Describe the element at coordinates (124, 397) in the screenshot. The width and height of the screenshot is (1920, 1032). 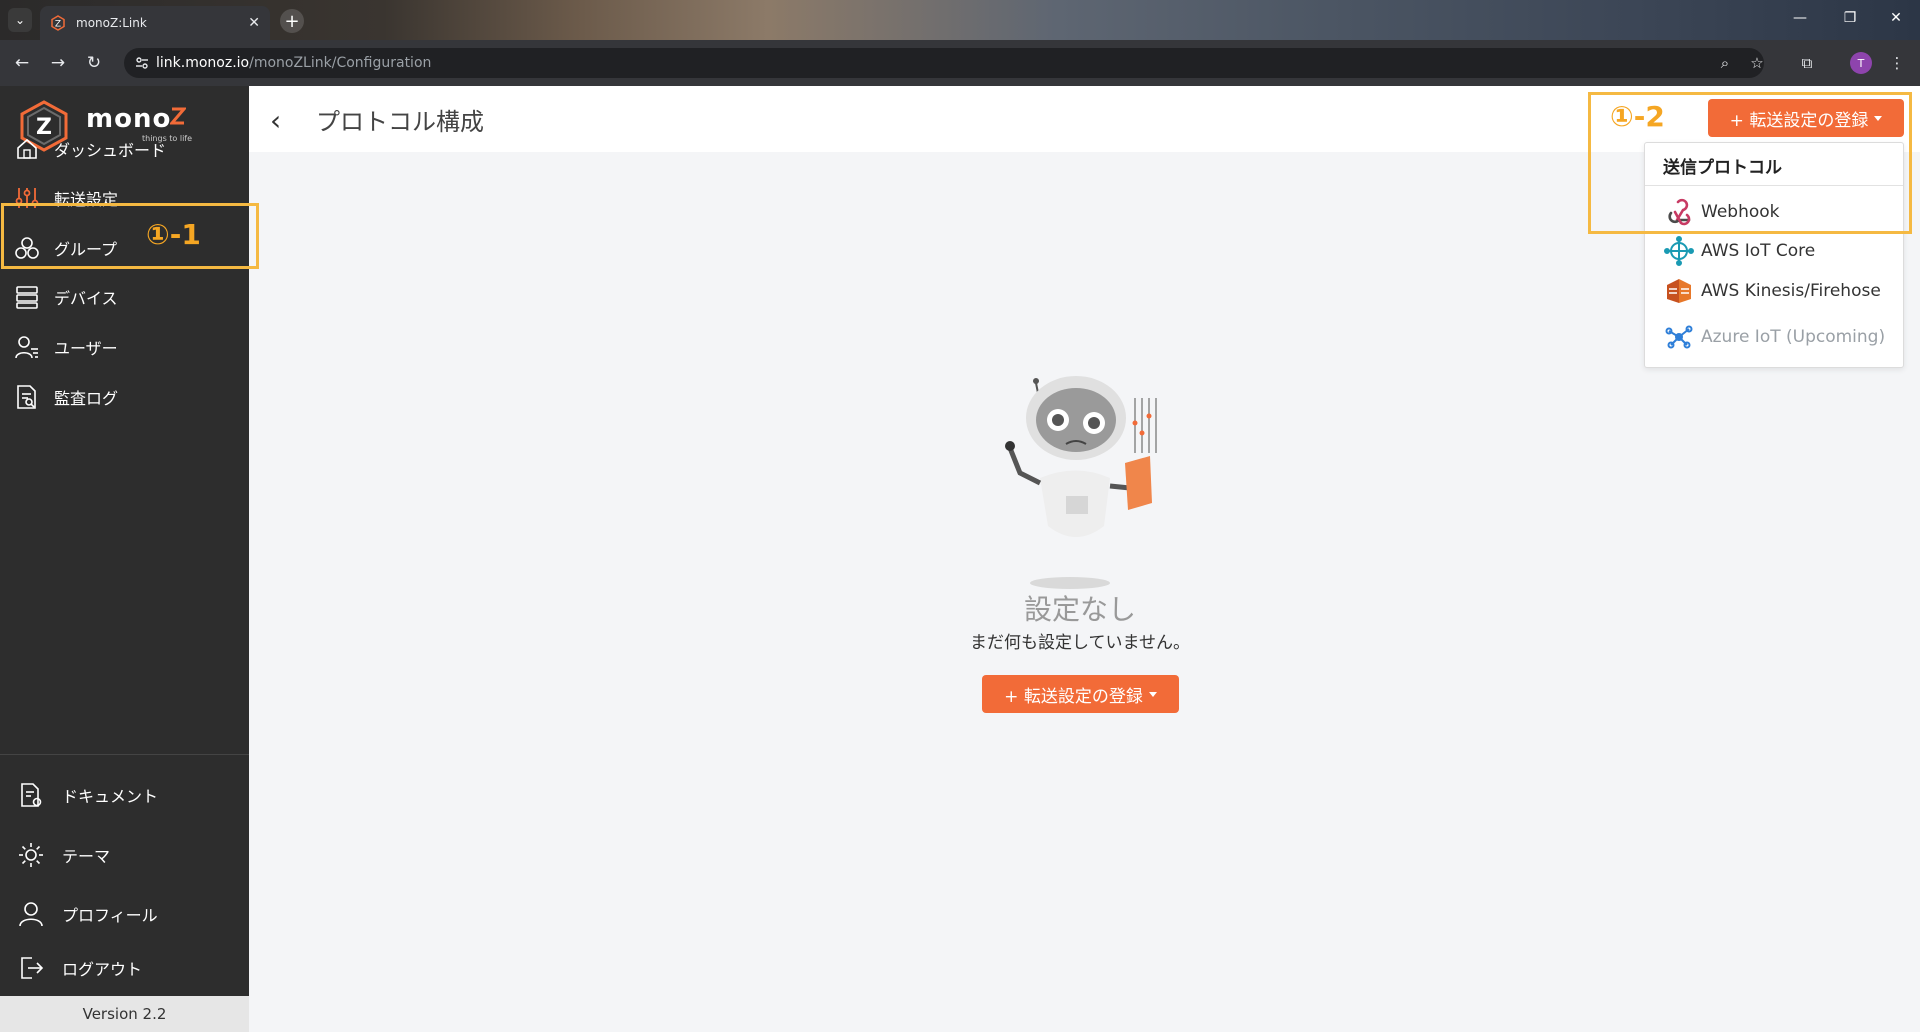
I see `sidebar-item-audit-log: 監査ログ` at that location.